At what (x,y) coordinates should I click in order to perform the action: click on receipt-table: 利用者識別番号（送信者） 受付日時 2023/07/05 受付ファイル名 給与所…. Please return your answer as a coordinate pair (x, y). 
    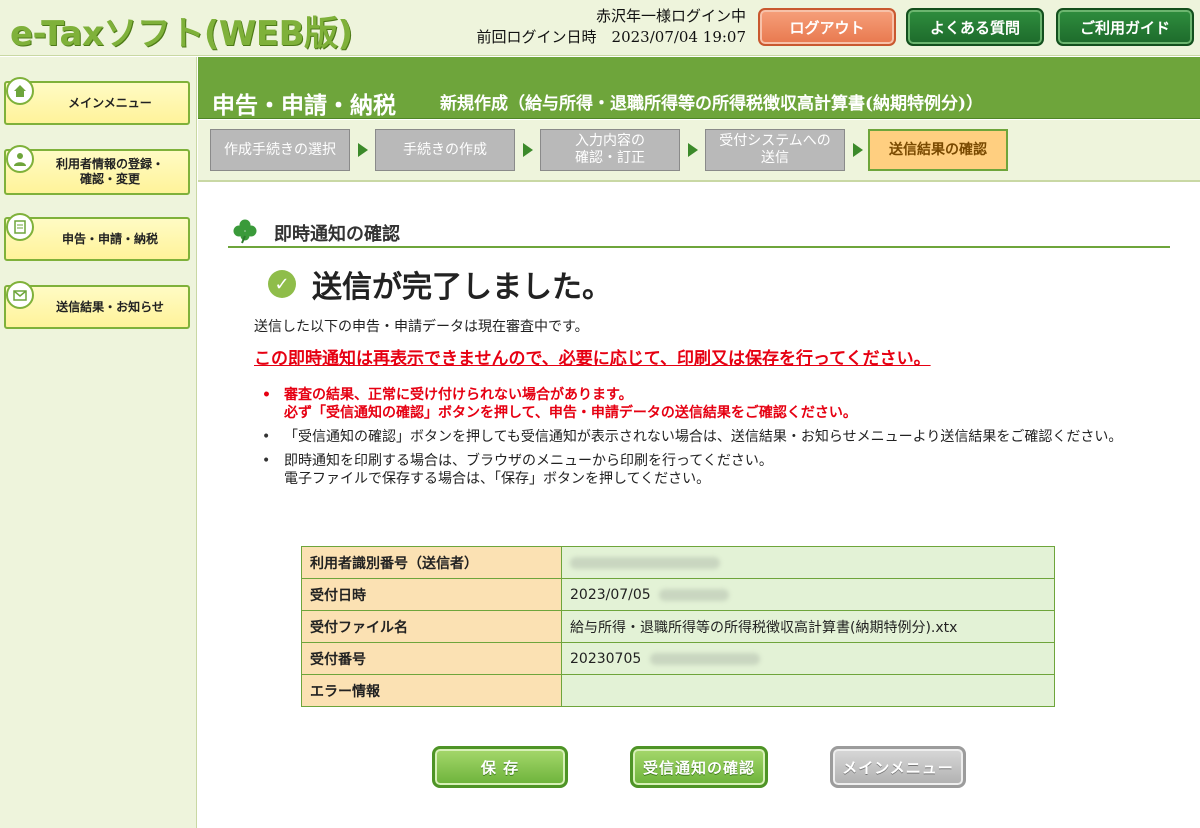
    Looking at the image, I should click on (678, 626).